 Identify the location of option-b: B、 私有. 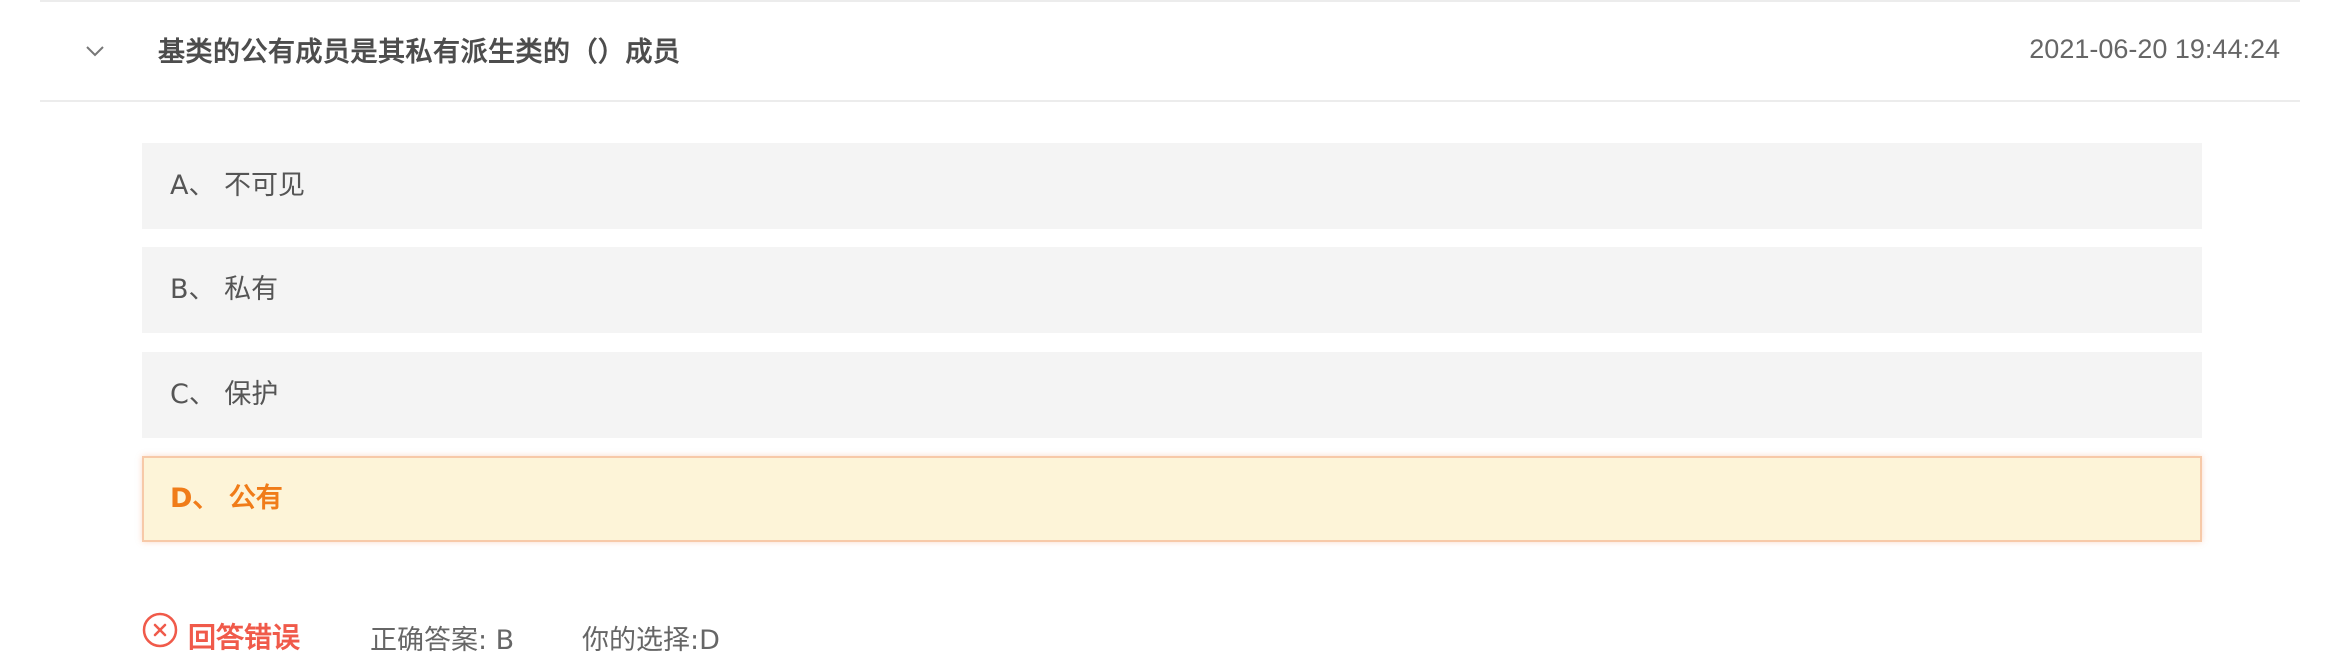
(1172, 290).